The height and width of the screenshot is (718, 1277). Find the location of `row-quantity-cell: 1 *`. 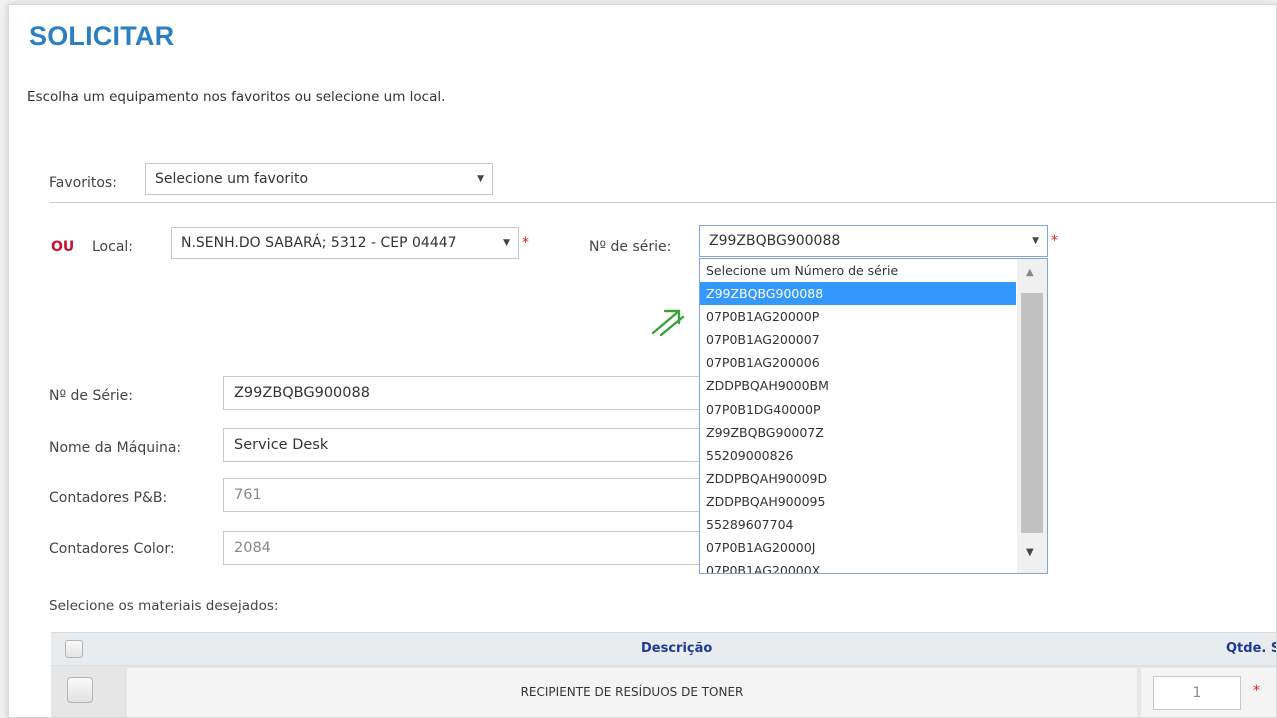

row-quantity-cell: 1 * is located at coordinates (1208, 692).